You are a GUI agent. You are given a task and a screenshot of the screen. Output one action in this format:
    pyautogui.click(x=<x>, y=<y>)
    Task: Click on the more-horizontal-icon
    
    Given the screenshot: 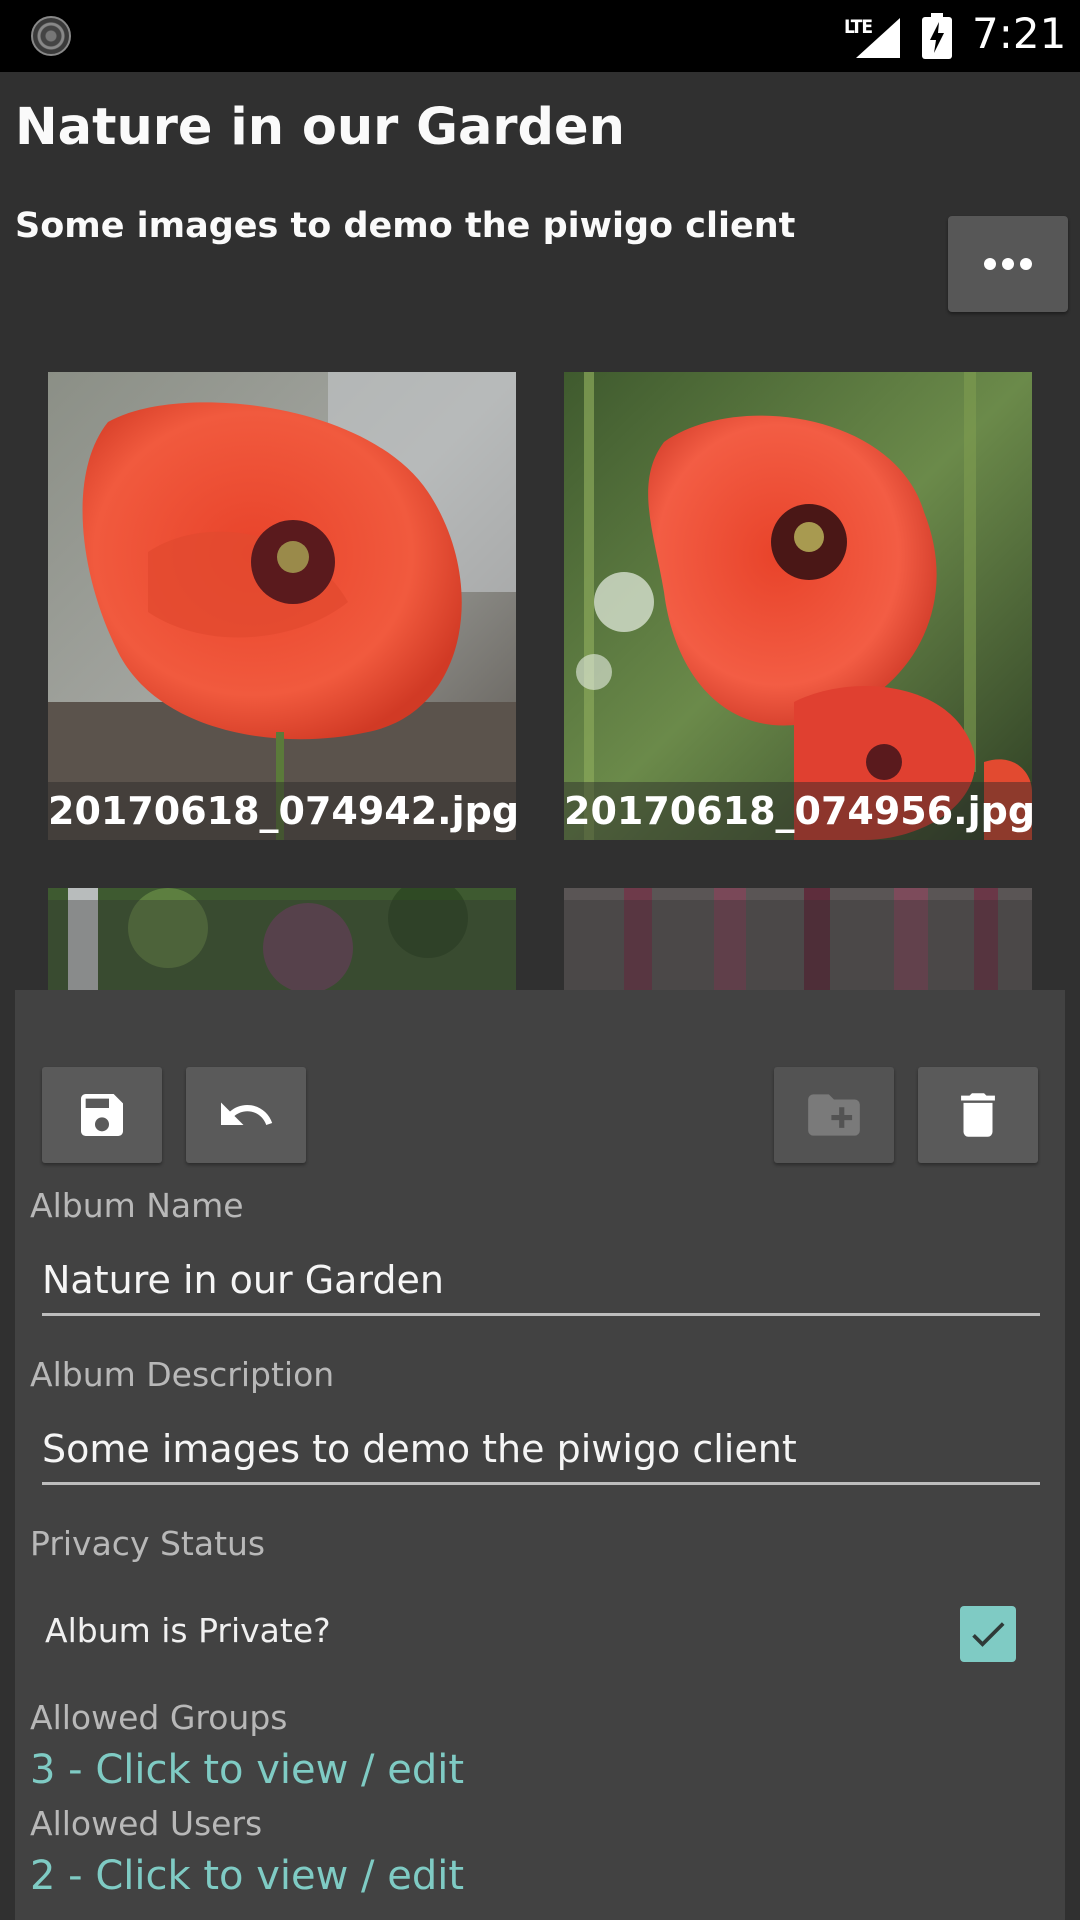 What is the action you would take?
    pyautogui.click(x=1008, y=264)
    